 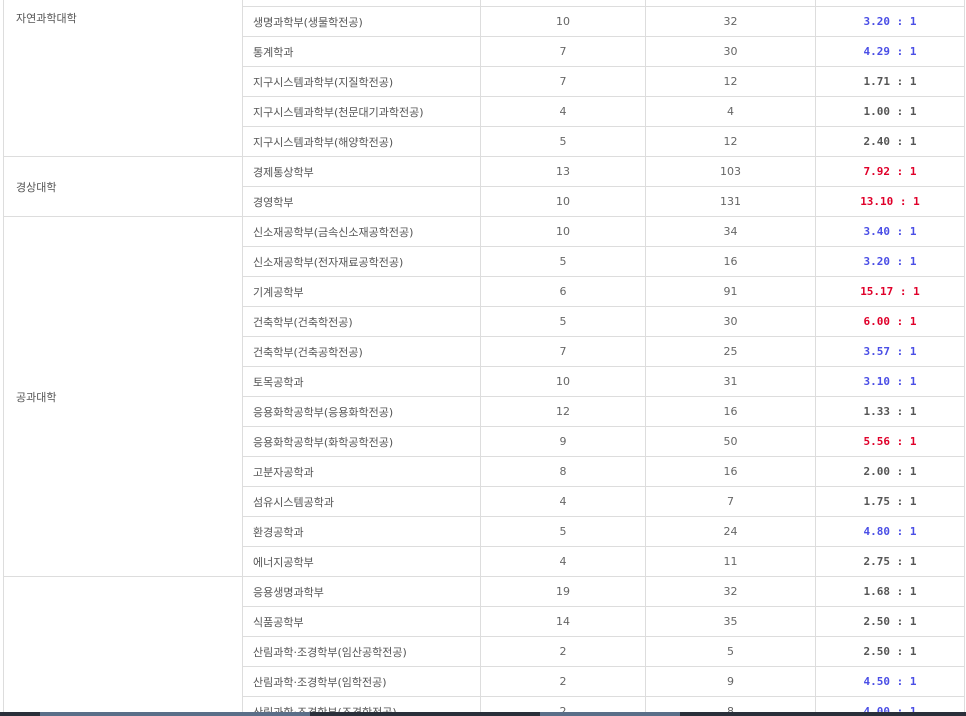 I want to click on department-cell: 산림과학·조경학부(임학전공), so click(x=361, y=681).